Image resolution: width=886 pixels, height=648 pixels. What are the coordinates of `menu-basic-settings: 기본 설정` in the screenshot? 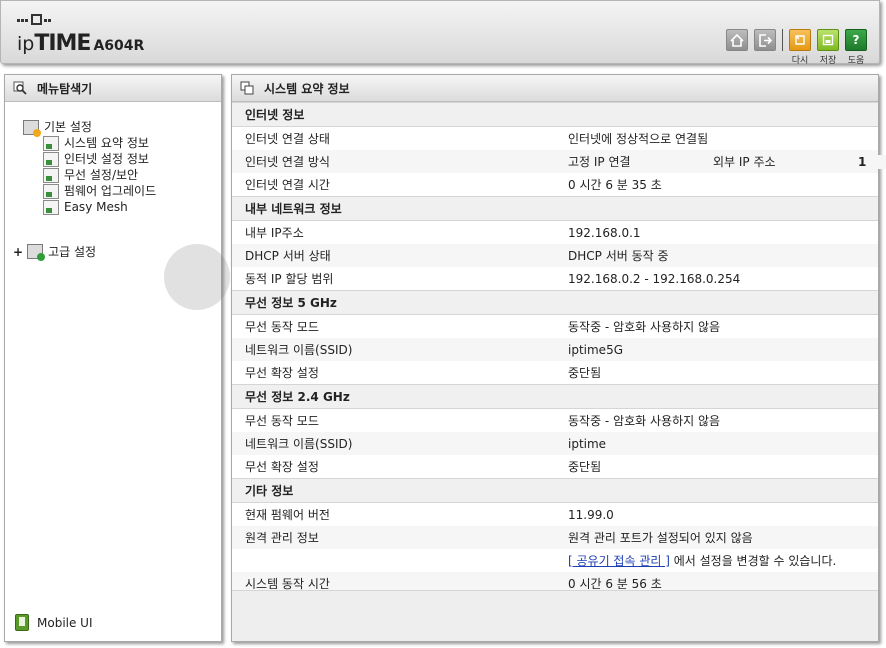 It's located at (89, 128).